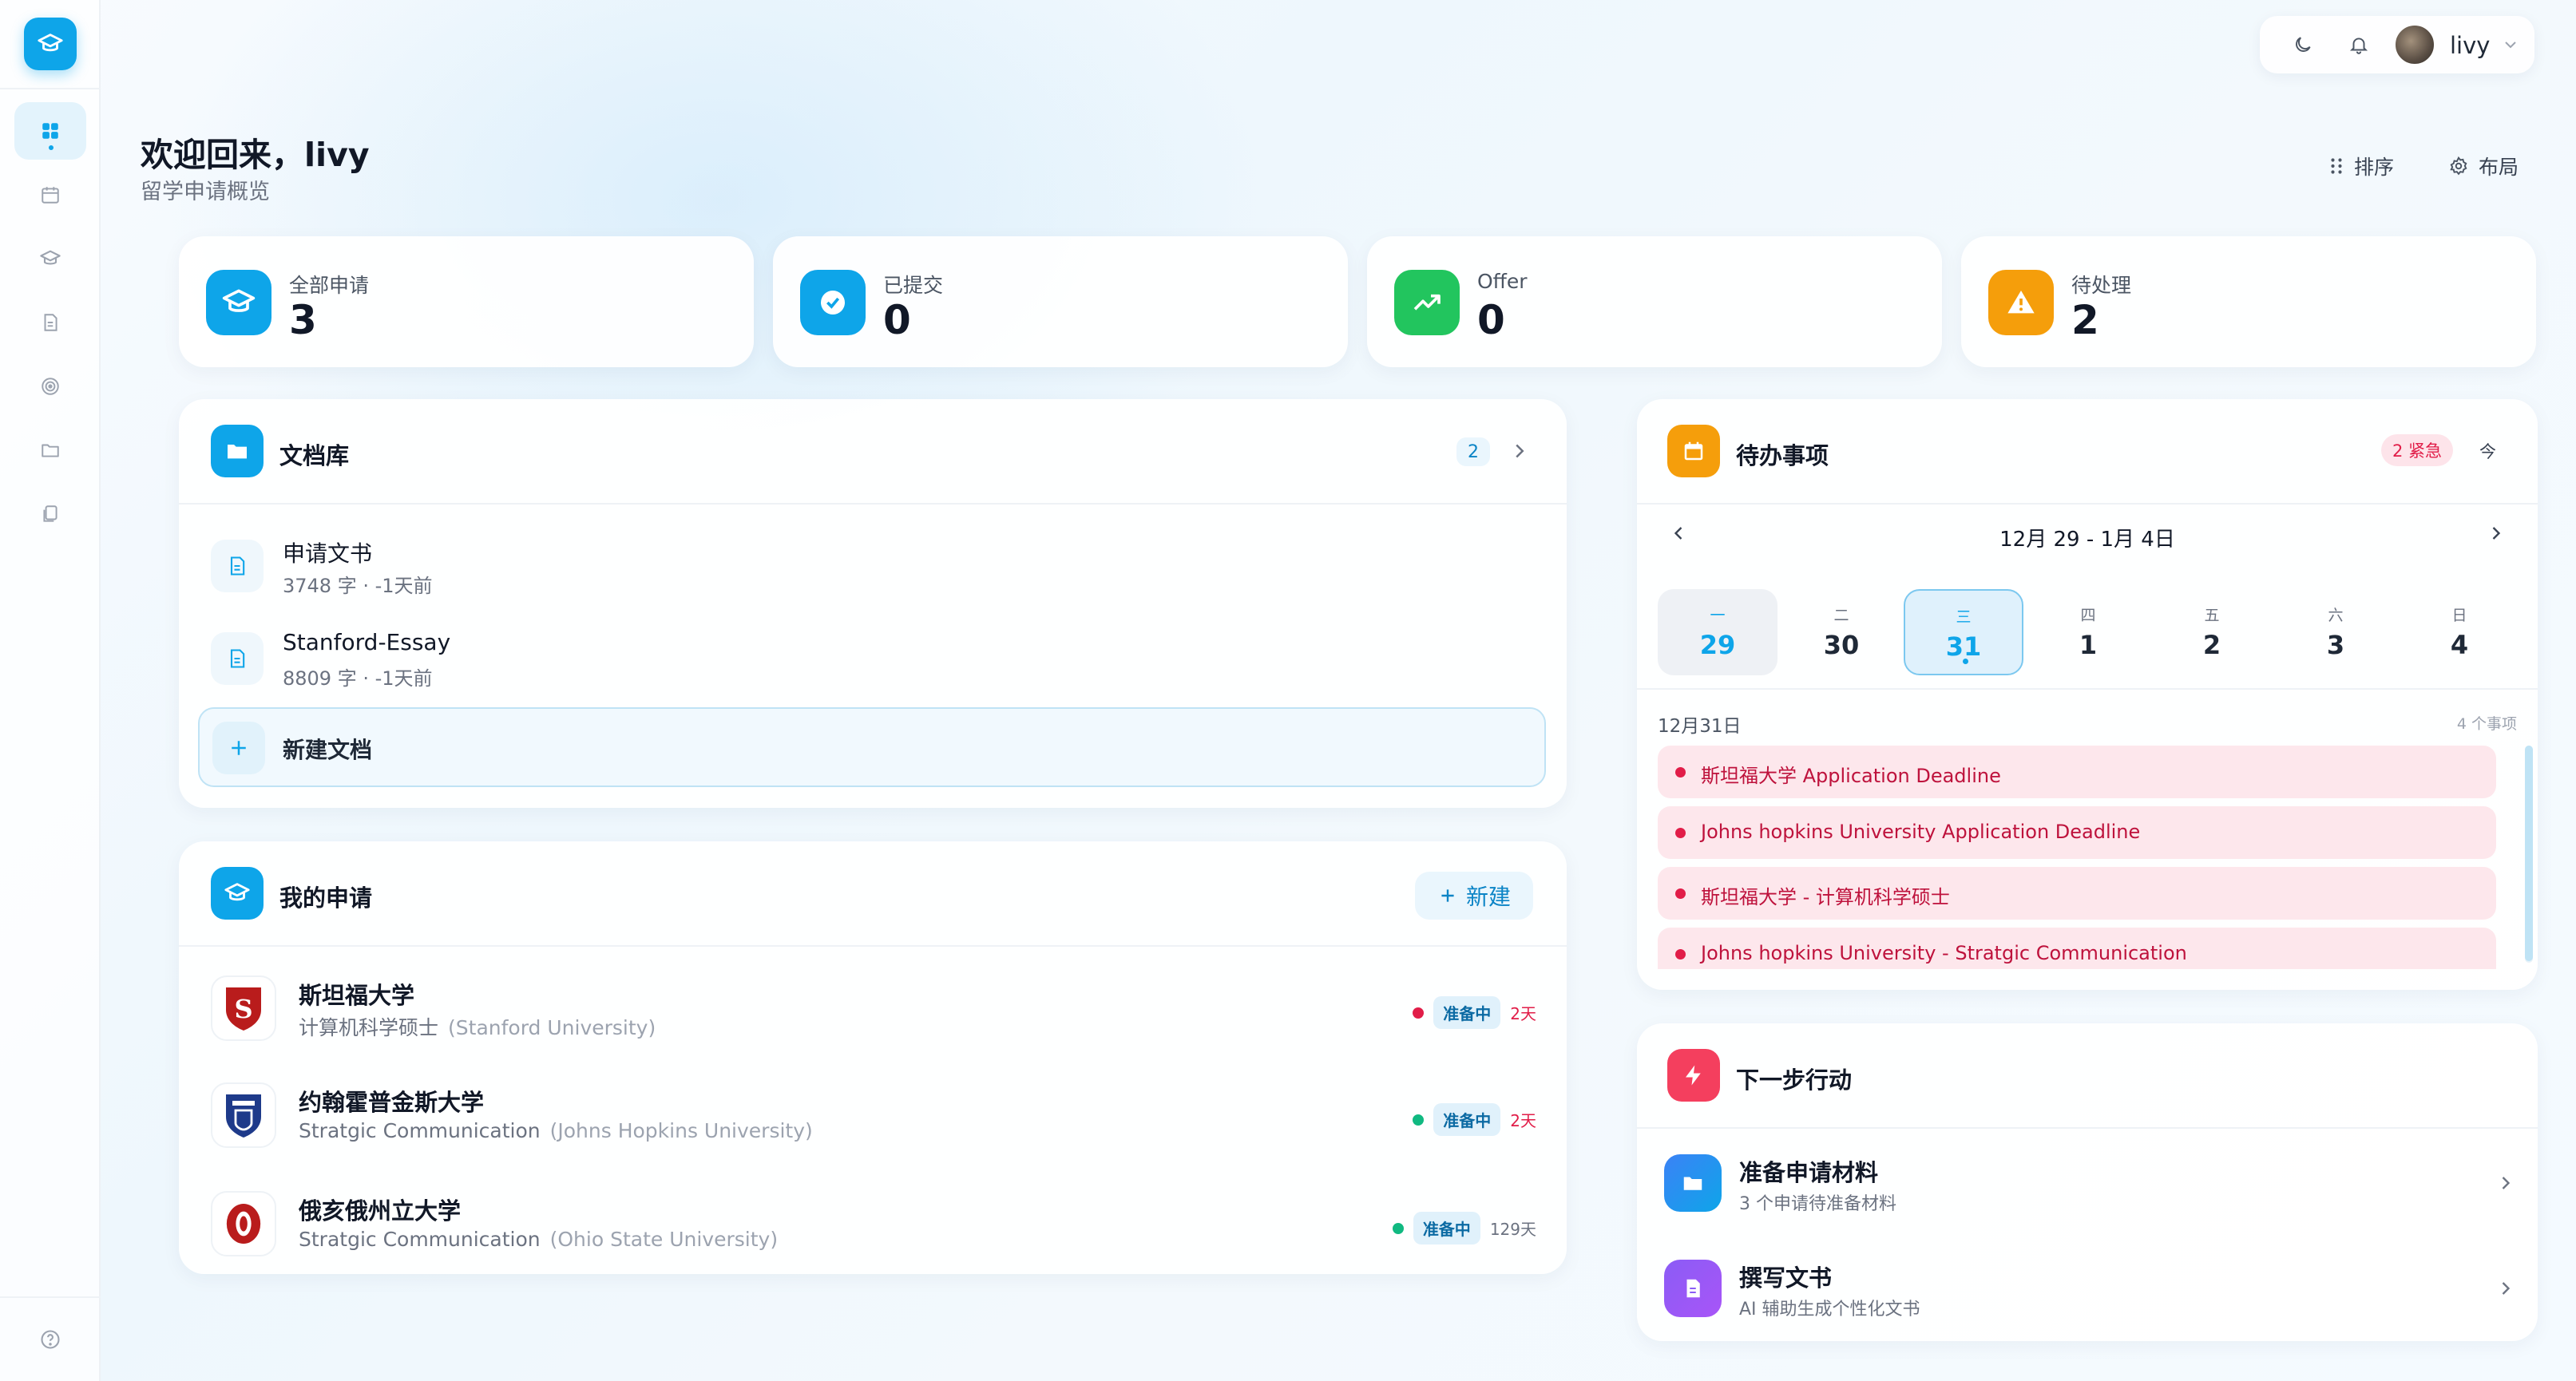 Image resolution: width=2576 pixels, height=1381 pixels. What do you see at coordinates (2336, 615) in the screenshot?
I see `weekday-label: 六` at bounding box center [2336, 615].